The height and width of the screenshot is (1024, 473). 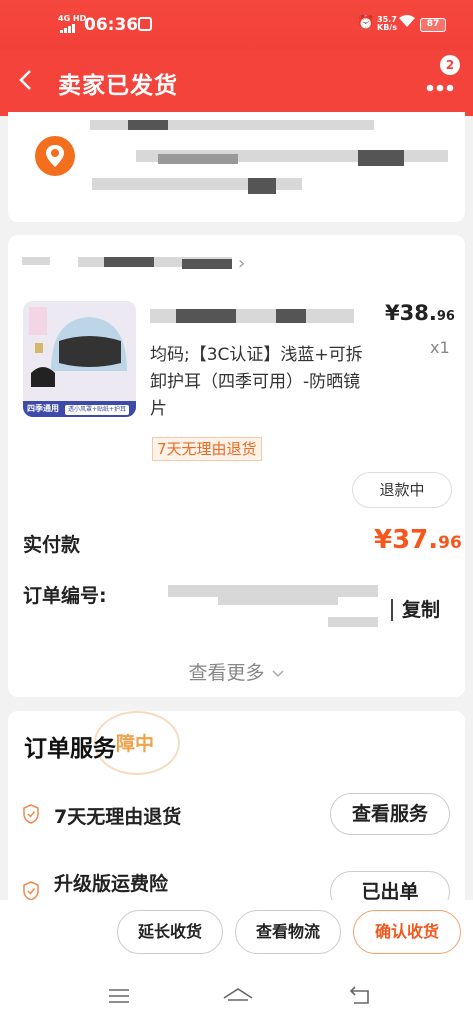 I want to click on see-more-button: 查看更多, so click(x=236, y=671).